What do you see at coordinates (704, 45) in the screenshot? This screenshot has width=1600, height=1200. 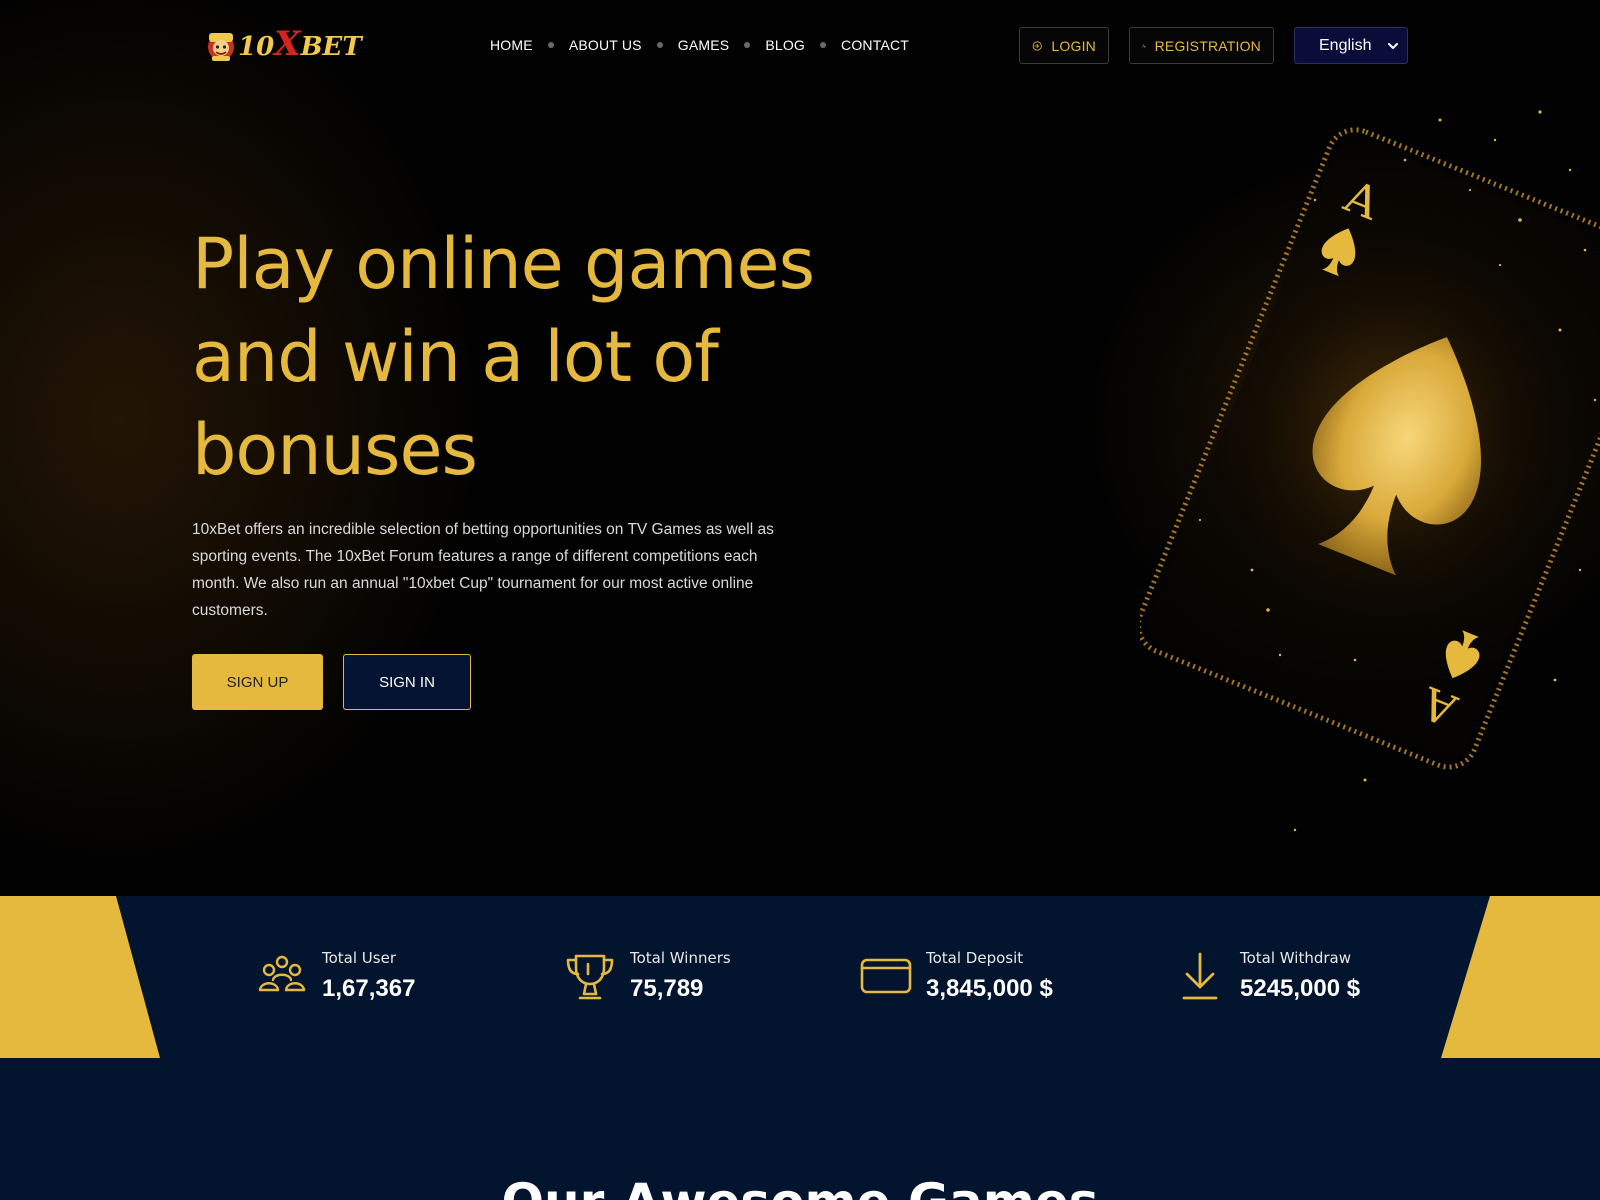 I see `nav-games: GAMES` at bounding box center [704, 45].